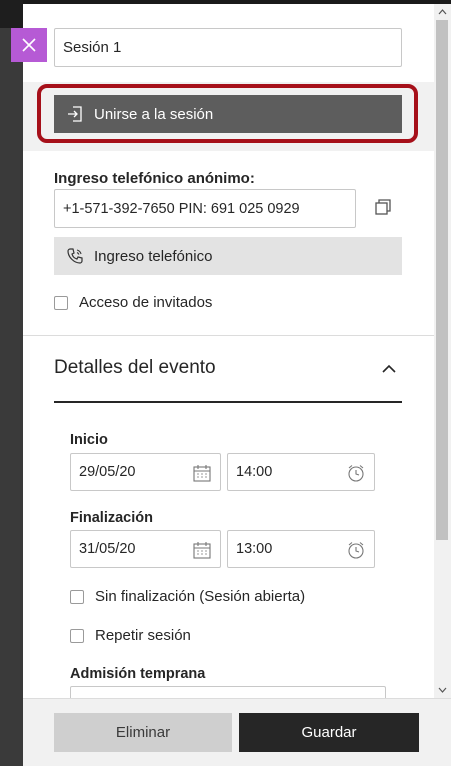  I want to click on phone-icon, so click(75, 256).